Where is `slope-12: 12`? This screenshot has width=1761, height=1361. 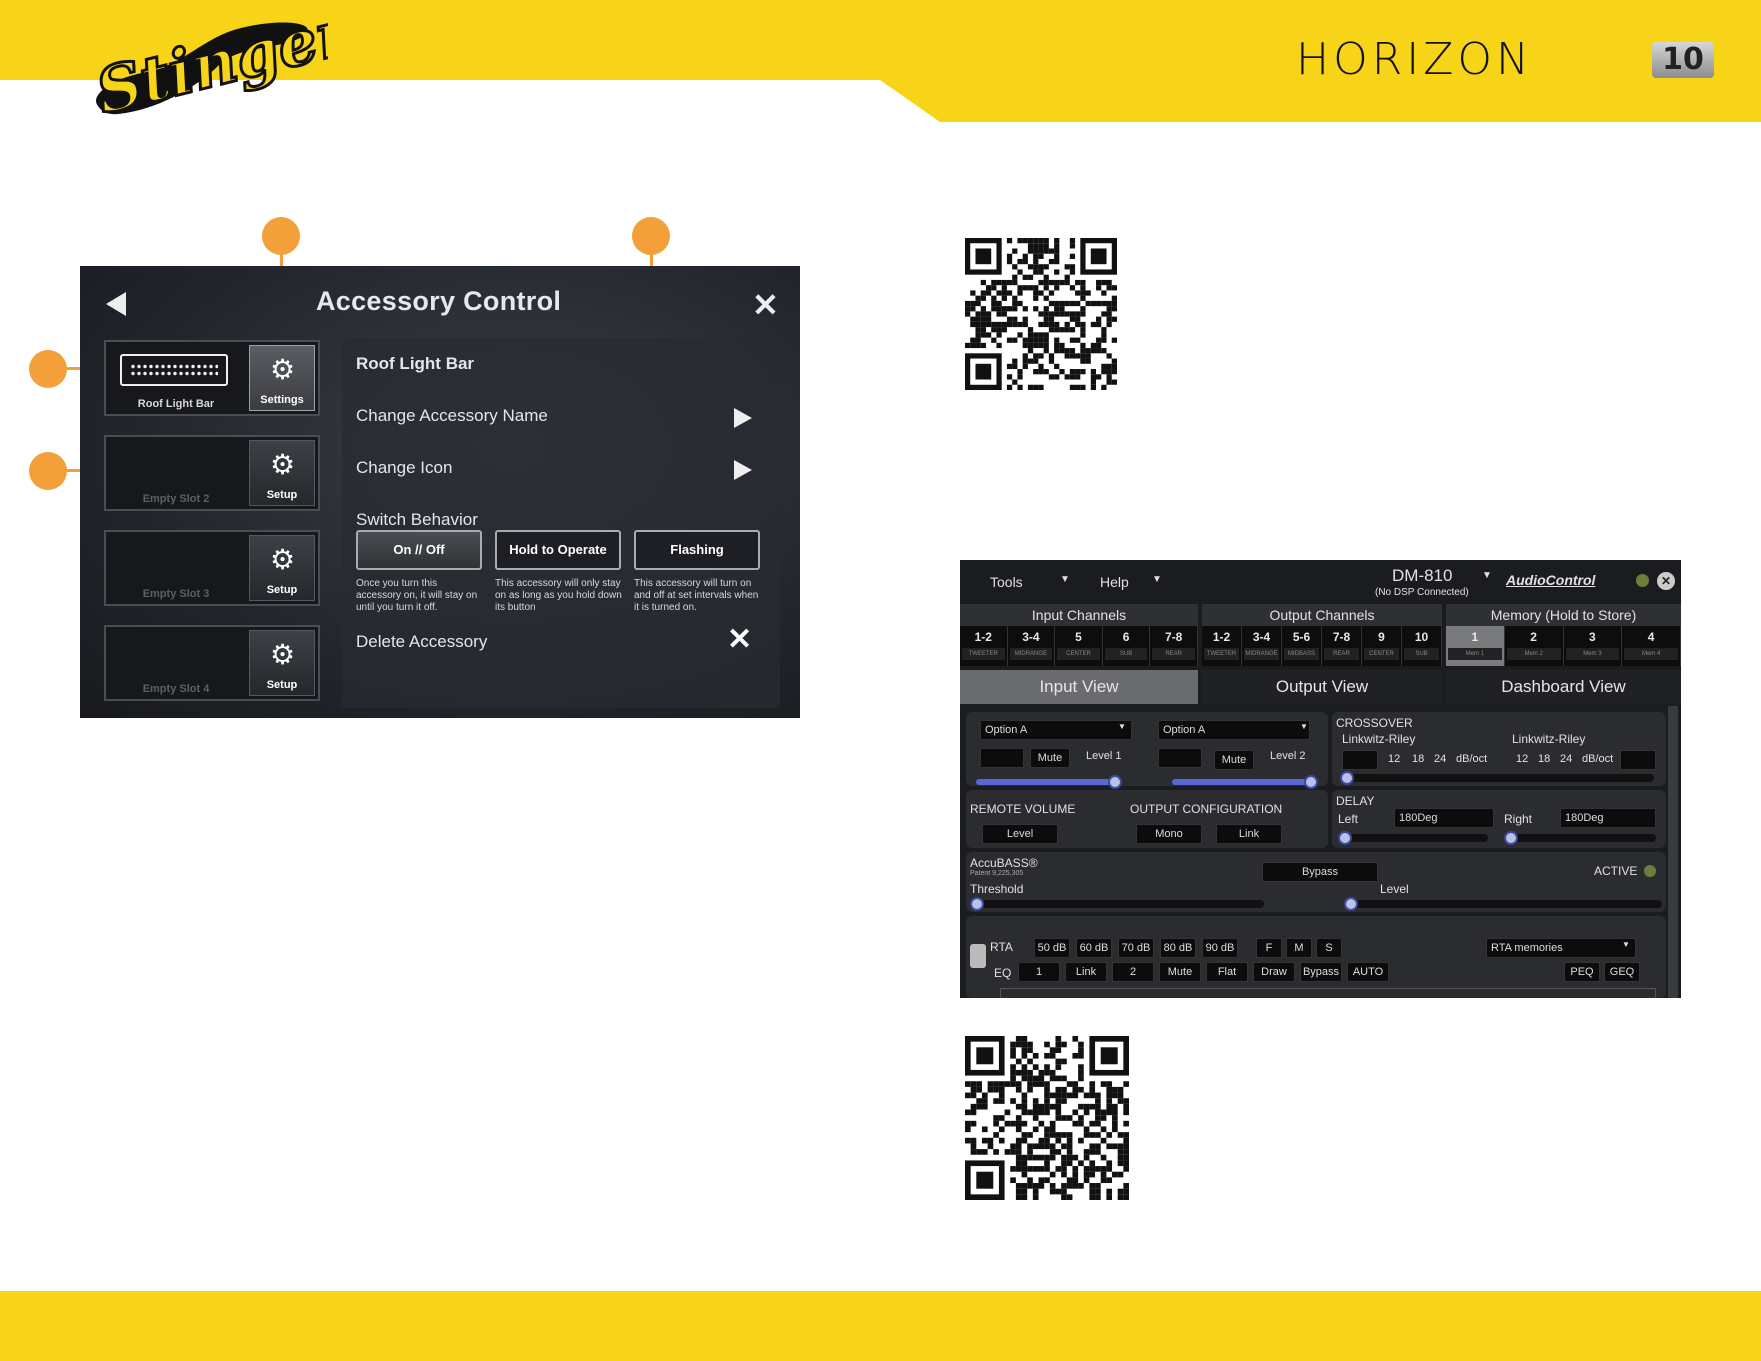 slope-12: 12 is located at coordinates (1394, 759).